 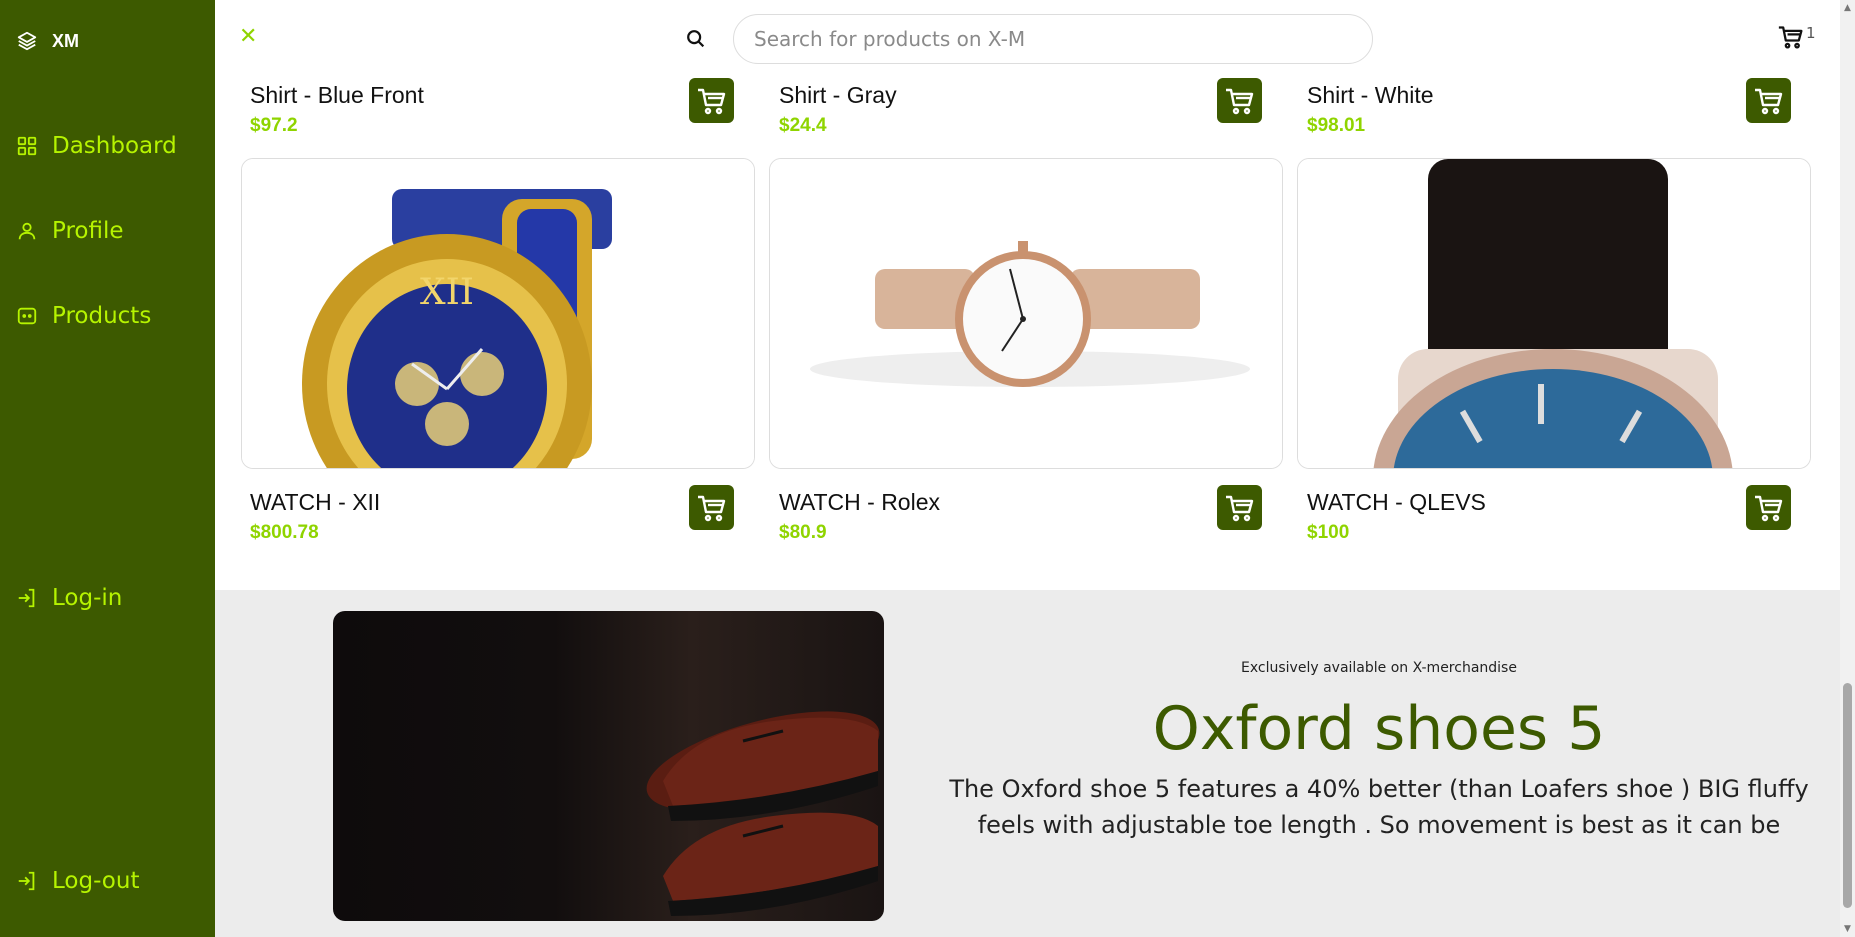 What do you see at coordinates (274, 125) in the screenshot?
I see `product-price: $97.2` at bounding box center [274, 125].